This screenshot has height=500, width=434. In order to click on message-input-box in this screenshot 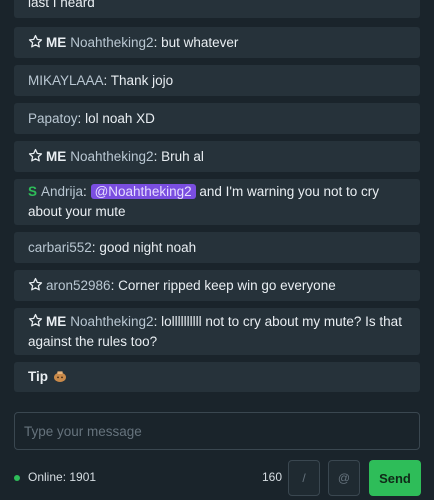, I will do `click(217, 431)`.